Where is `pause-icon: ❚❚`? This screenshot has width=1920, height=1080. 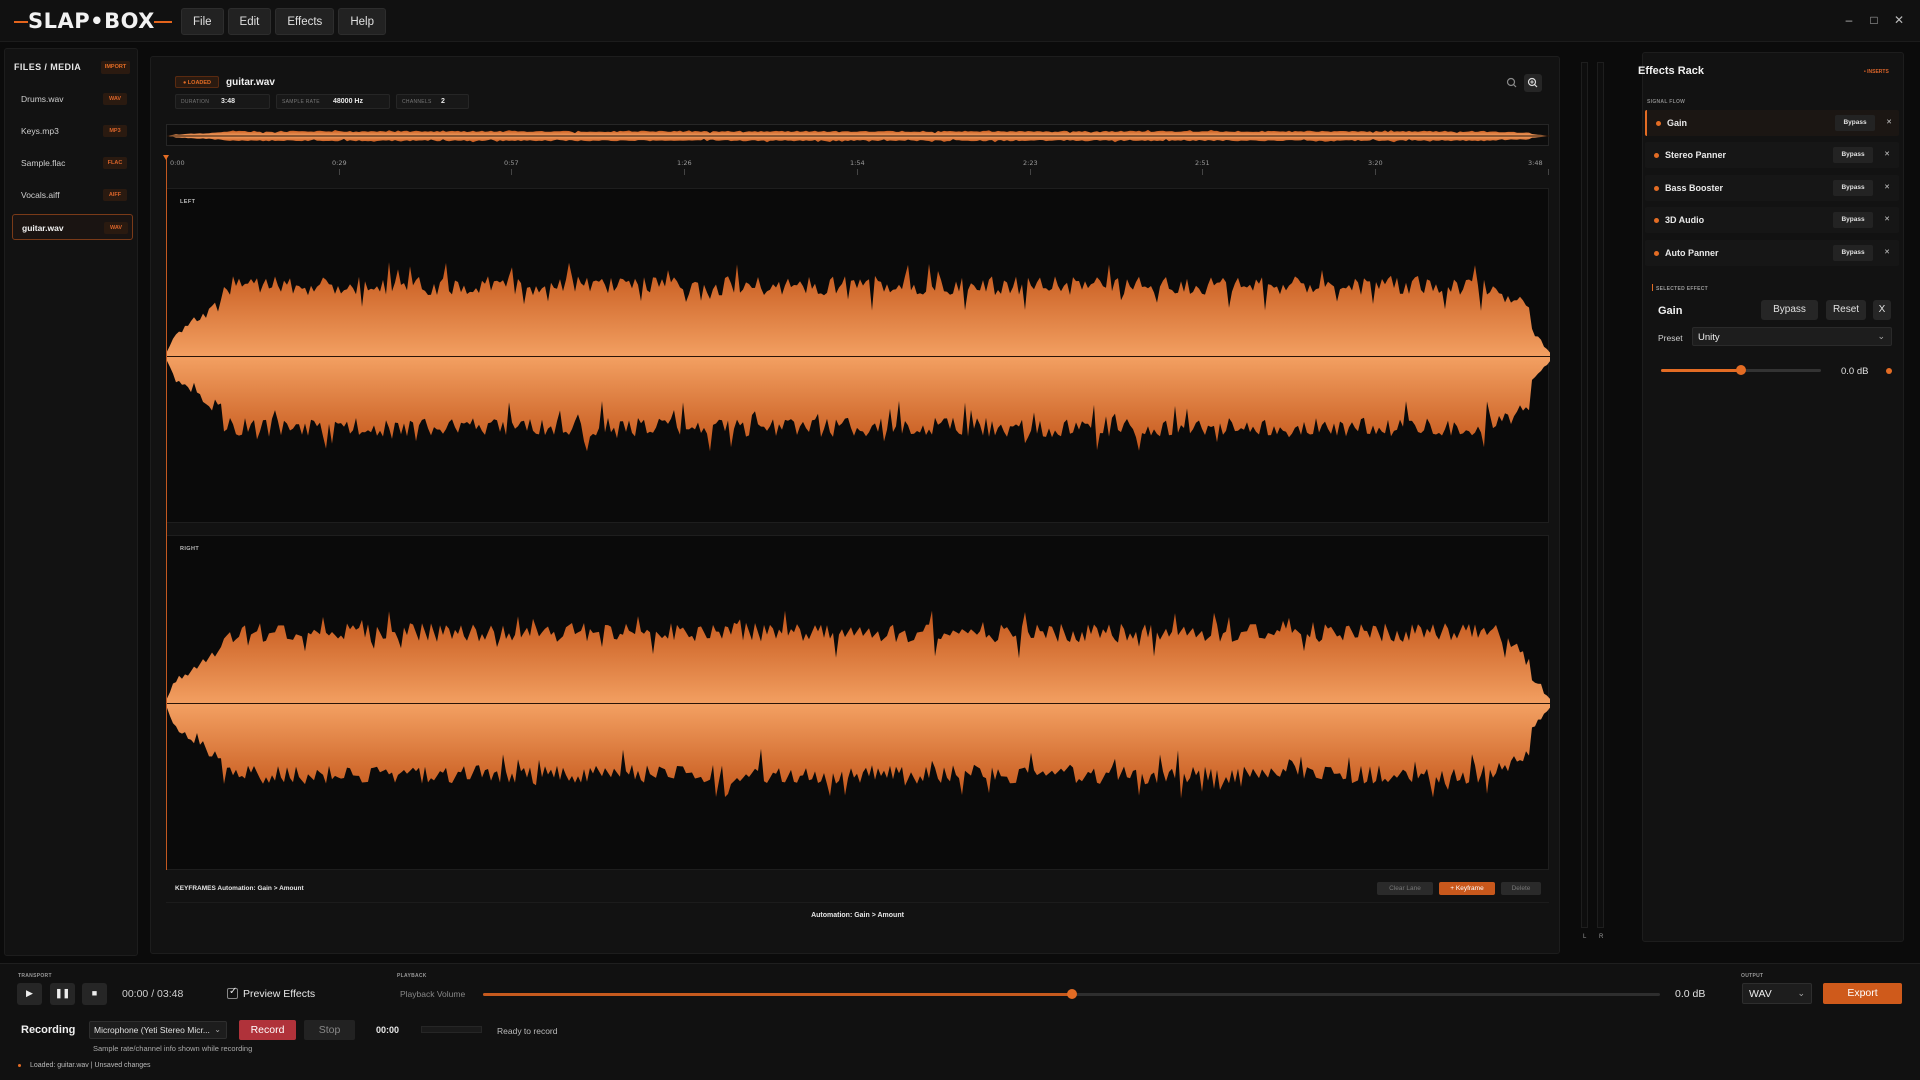
pause-icon: ❚❚ is located at coordinates (62, 993).